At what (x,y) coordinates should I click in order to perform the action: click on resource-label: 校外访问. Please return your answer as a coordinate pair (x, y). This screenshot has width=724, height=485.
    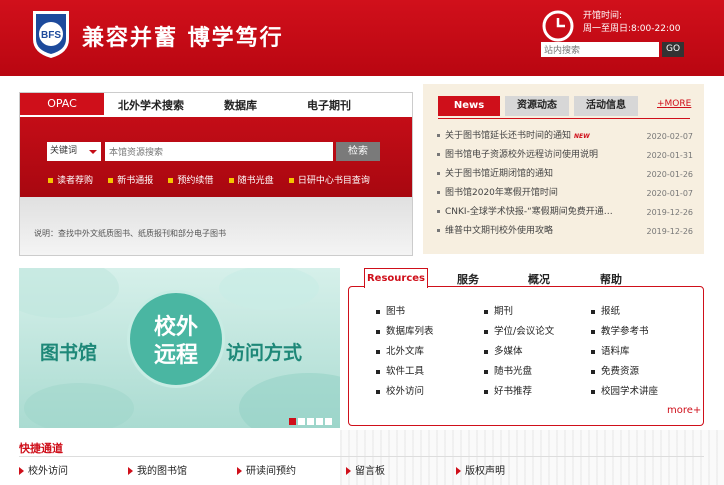
    Looking at the image, I should click on (405, 391).